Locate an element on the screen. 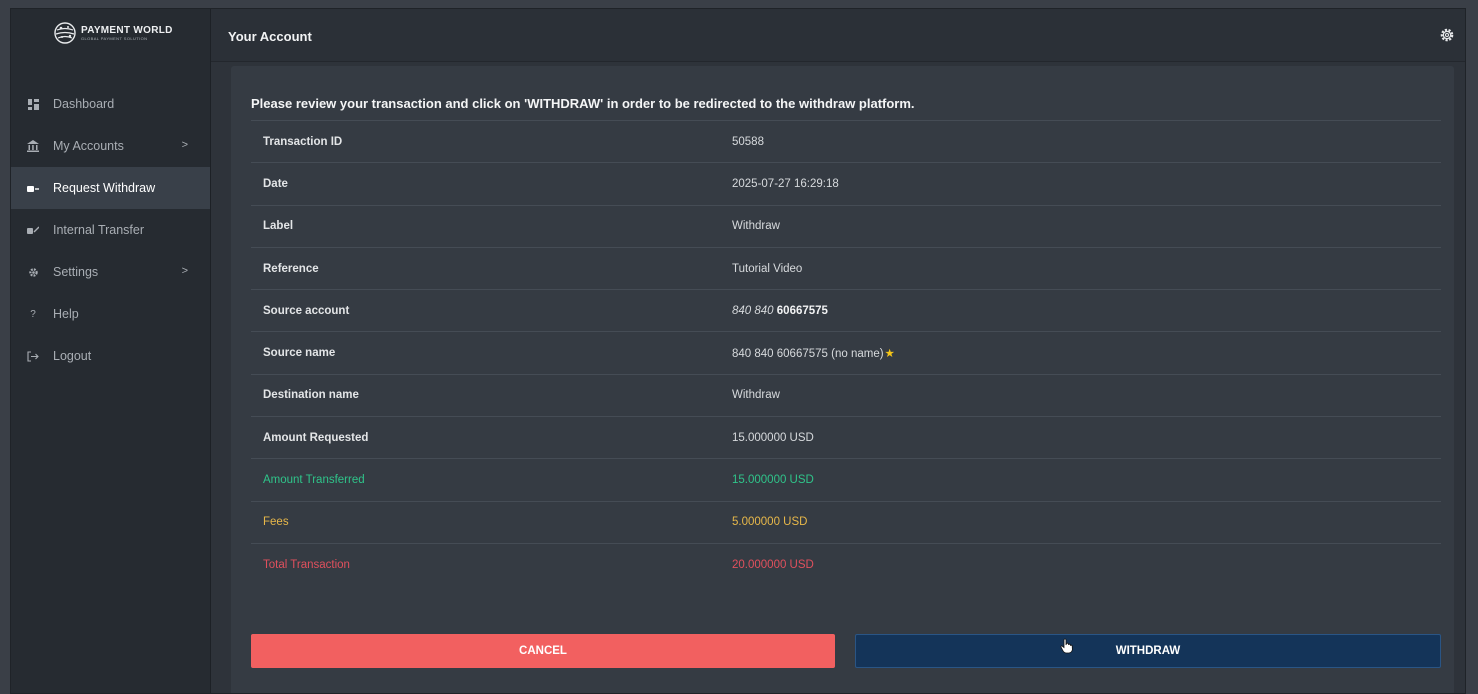  page-title: Your Account is located at coordinates (270, 36).